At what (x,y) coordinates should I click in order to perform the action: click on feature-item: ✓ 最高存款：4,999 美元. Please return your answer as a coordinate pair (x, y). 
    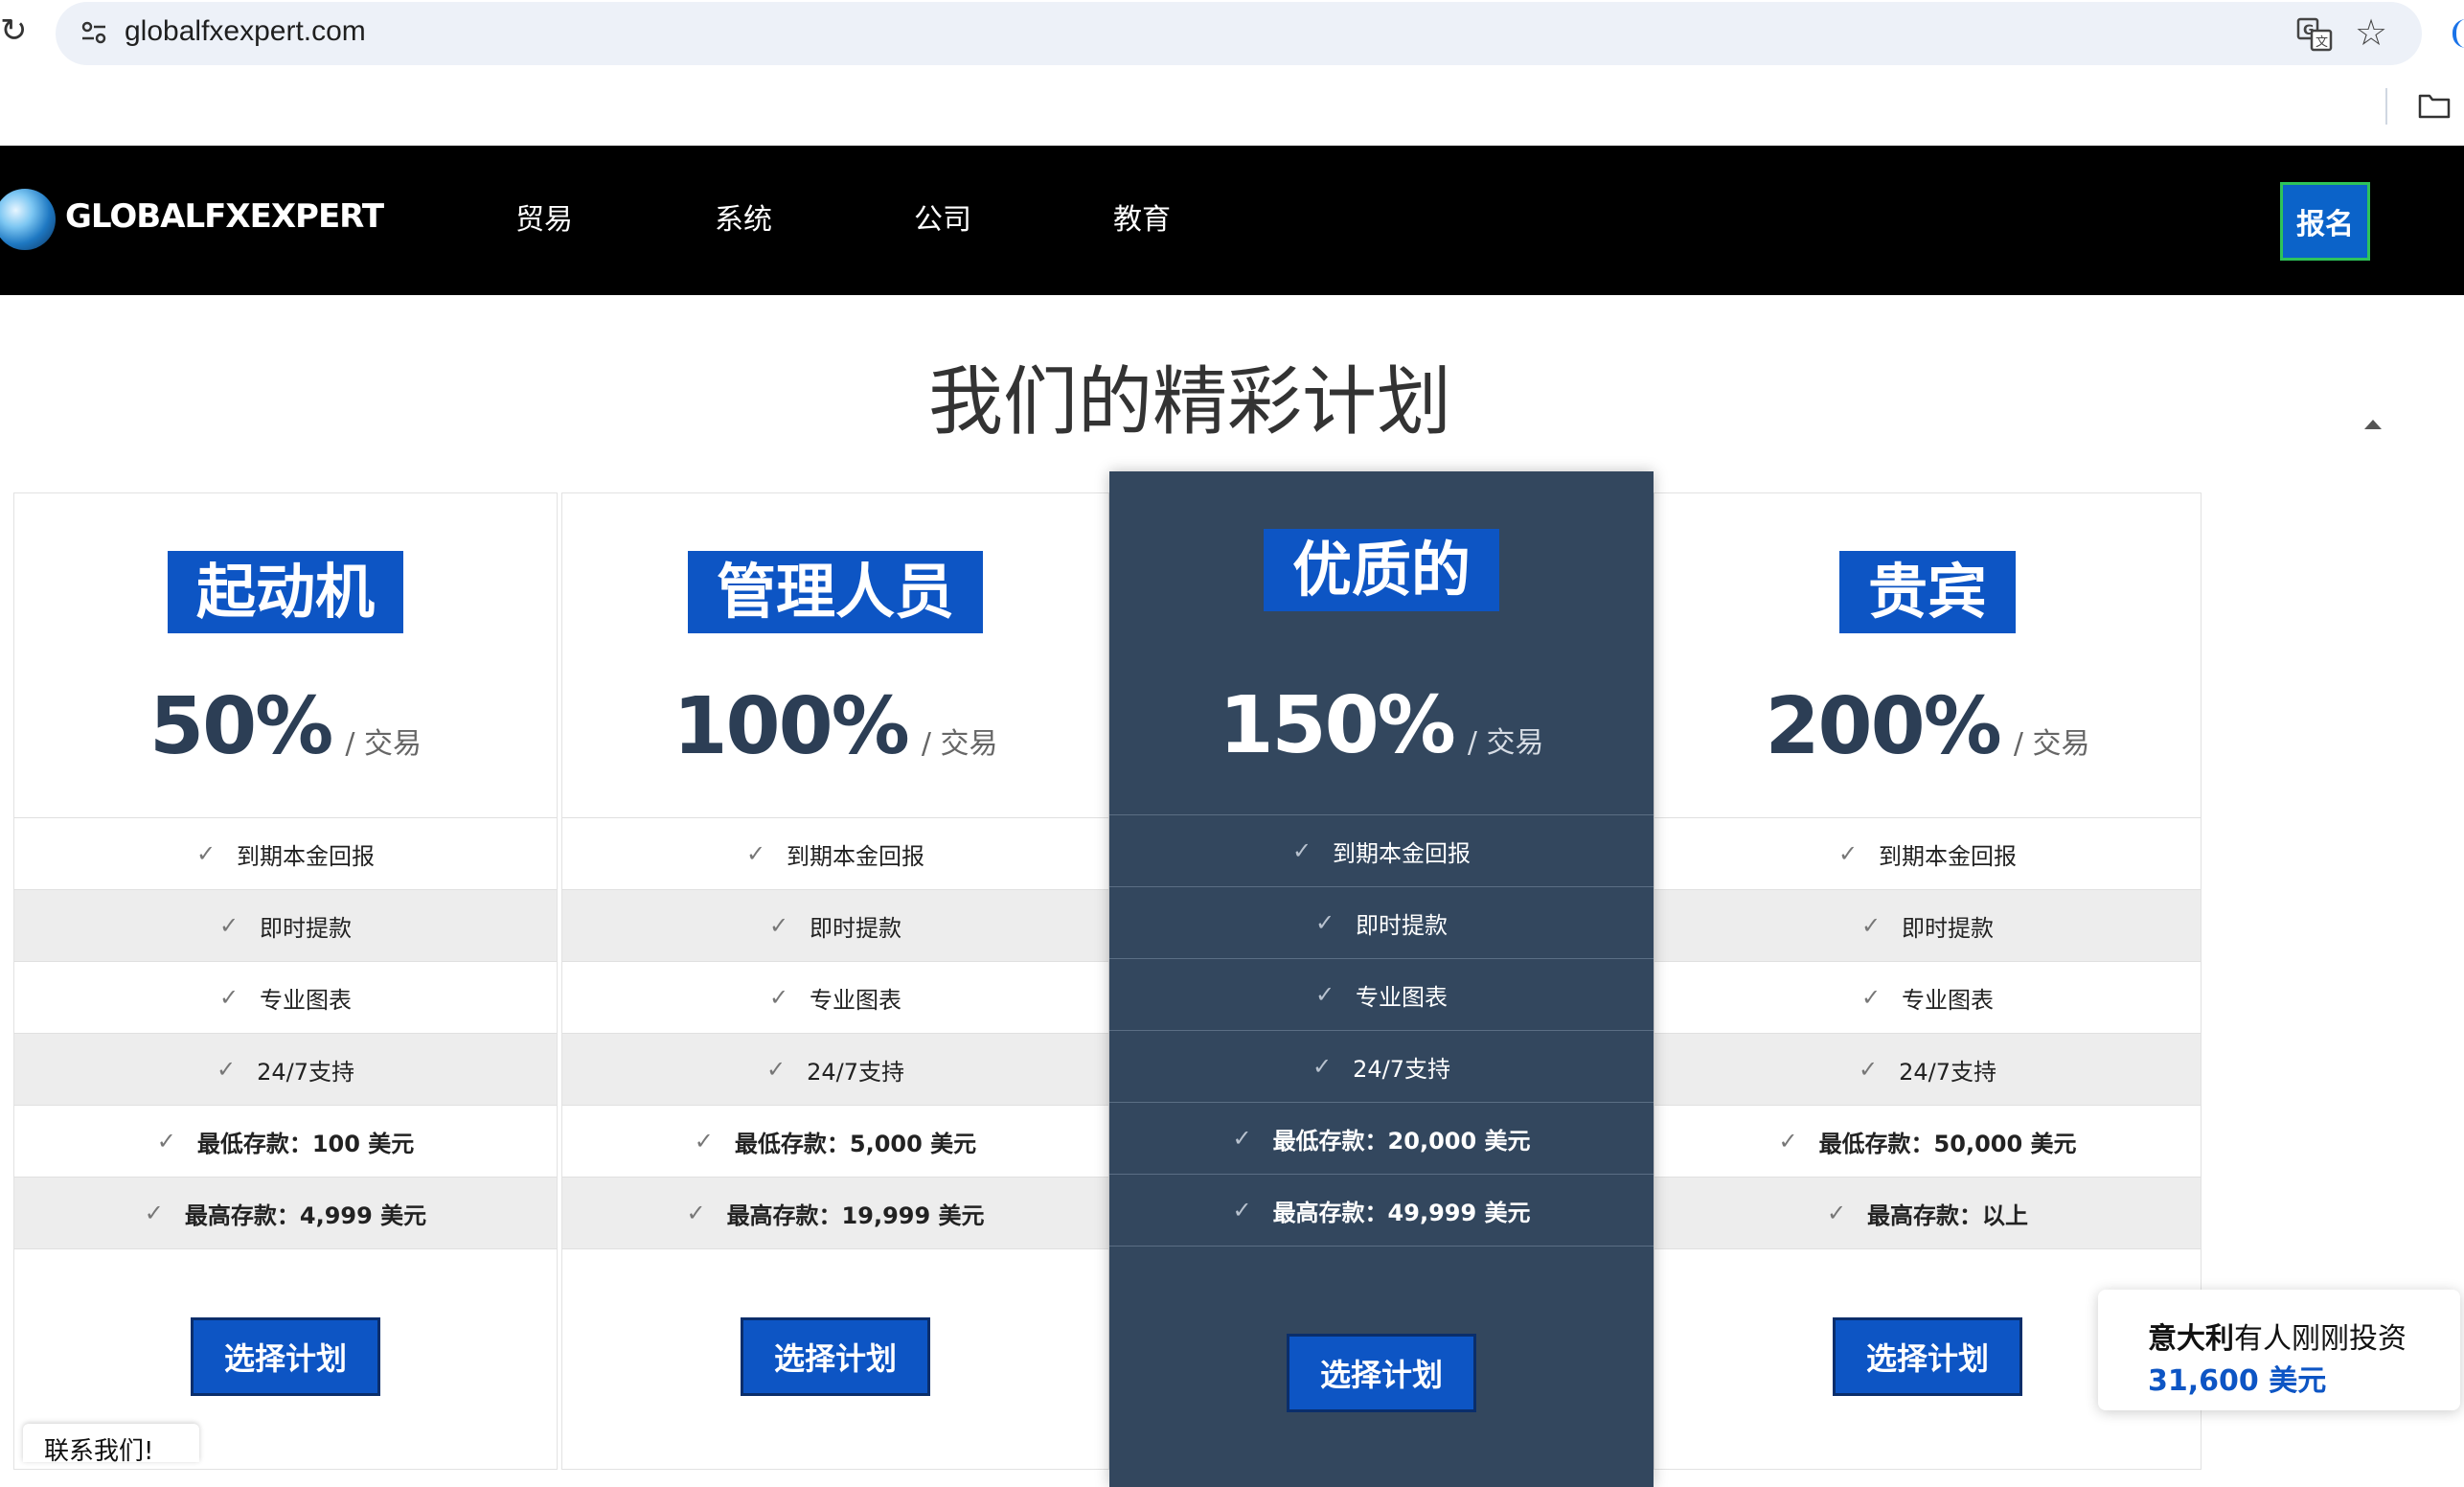
    Looking at the image, I should click on (285, 1213).